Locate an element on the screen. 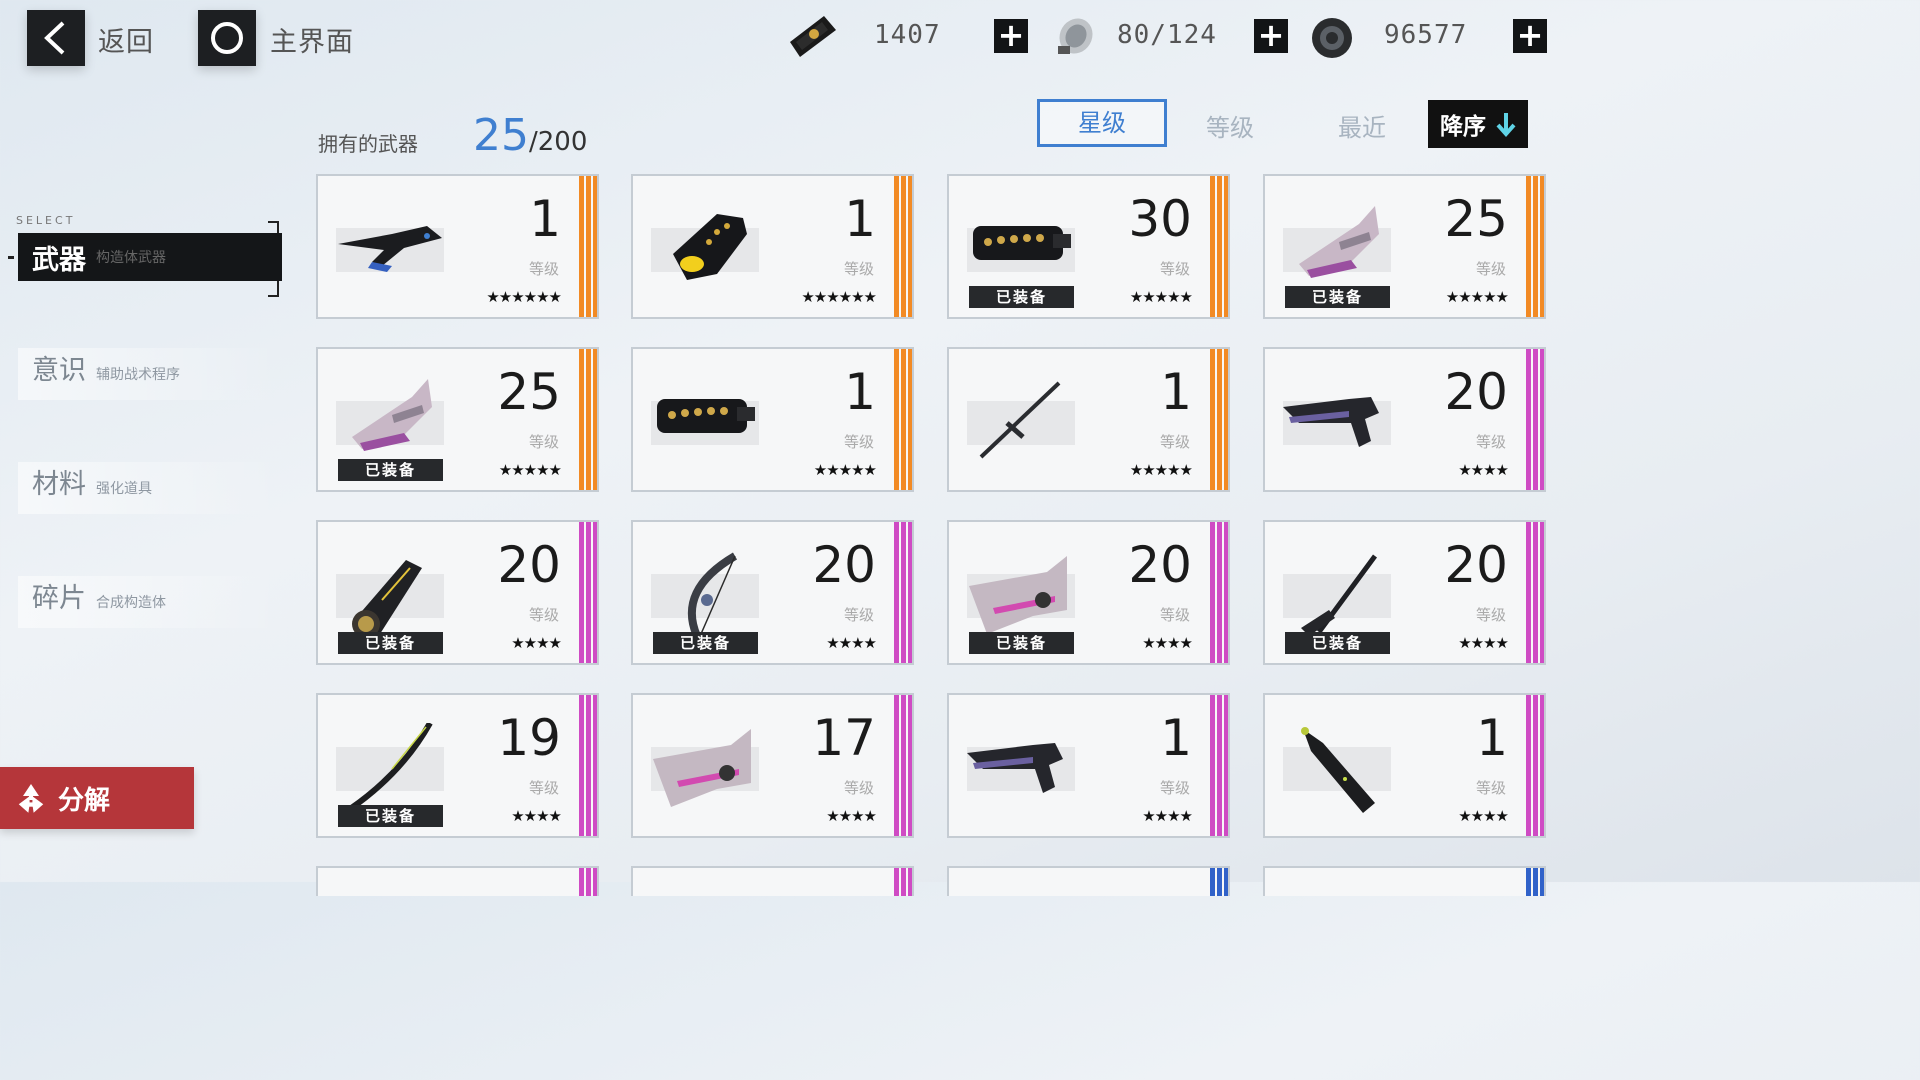  owned-weapons-count: 25/200 is located at coordinates (530, 135).